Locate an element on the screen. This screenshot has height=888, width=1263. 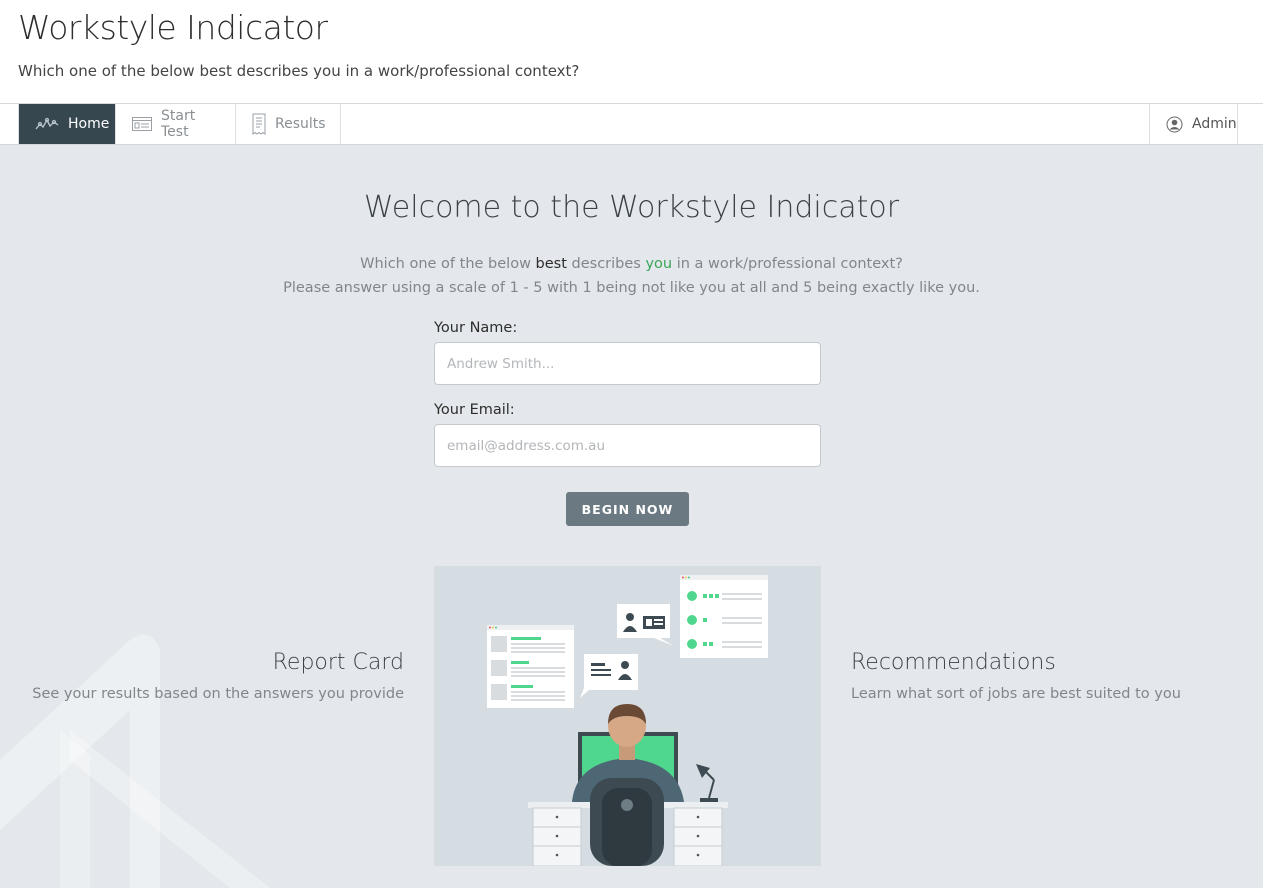
email-input is located at coordinates (627, 445).